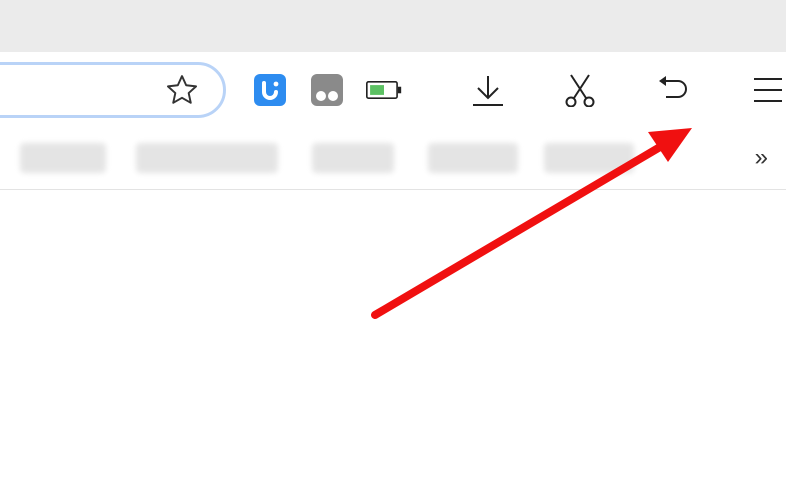  Describe the element at coordinates (761, 158) in the screenshot. I see `bookmarks-overflow-button: »` at that location.